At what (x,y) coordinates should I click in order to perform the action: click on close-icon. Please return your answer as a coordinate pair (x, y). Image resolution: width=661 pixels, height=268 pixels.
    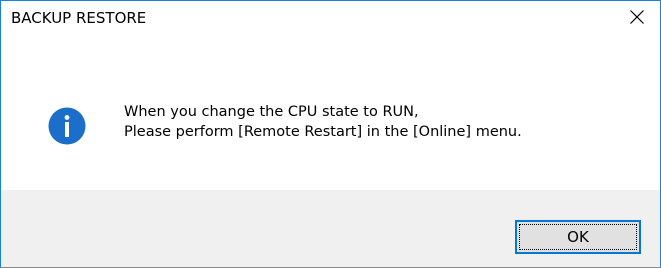
    Looking at the image, I should click on (637, 17).